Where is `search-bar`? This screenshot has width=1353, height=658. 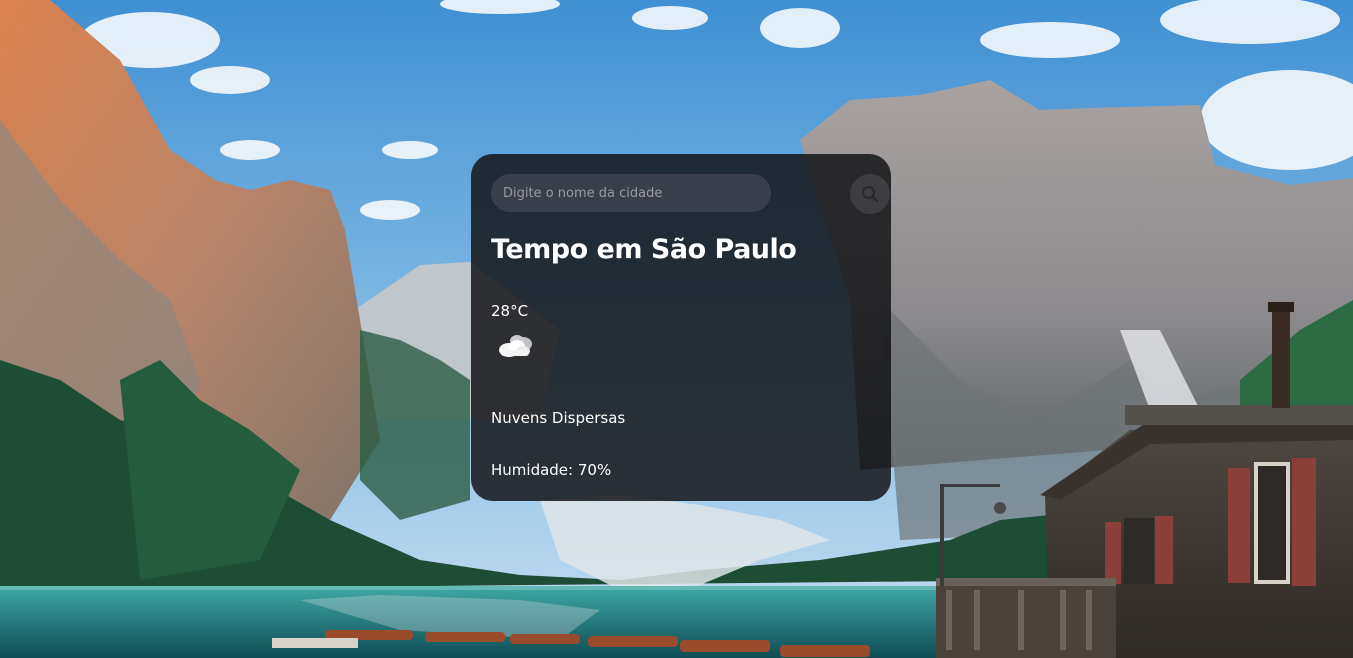 search-bar is located at coordinates (690, 194).